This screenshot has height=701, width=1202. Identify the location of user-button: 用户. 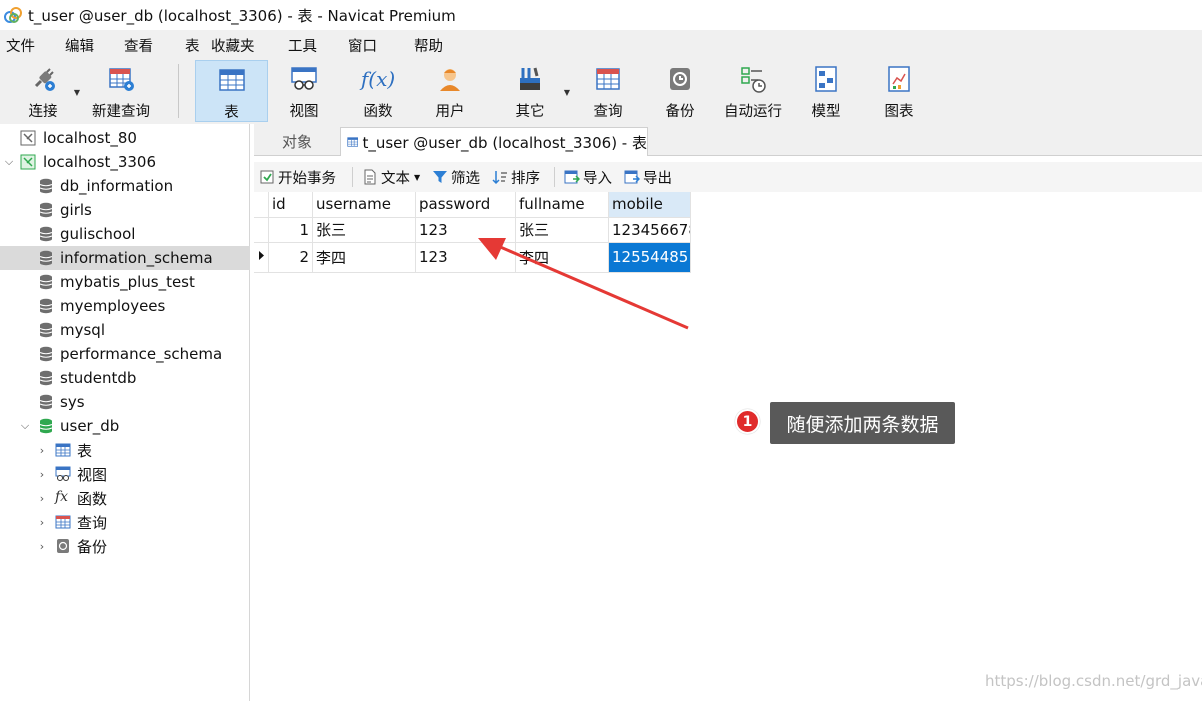
(450, 91).